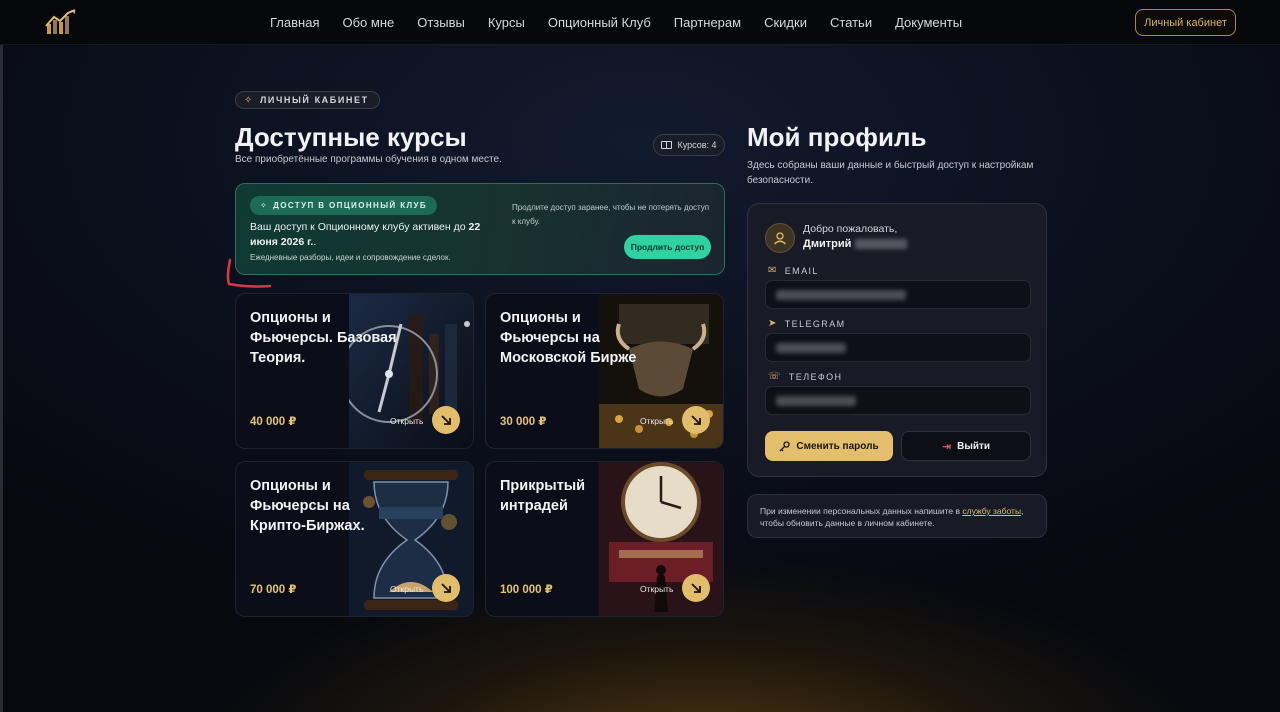  Describe the element at coordinates (351, 137) in the screenshot. I see `courses-title: Доступные курсы` at that location.